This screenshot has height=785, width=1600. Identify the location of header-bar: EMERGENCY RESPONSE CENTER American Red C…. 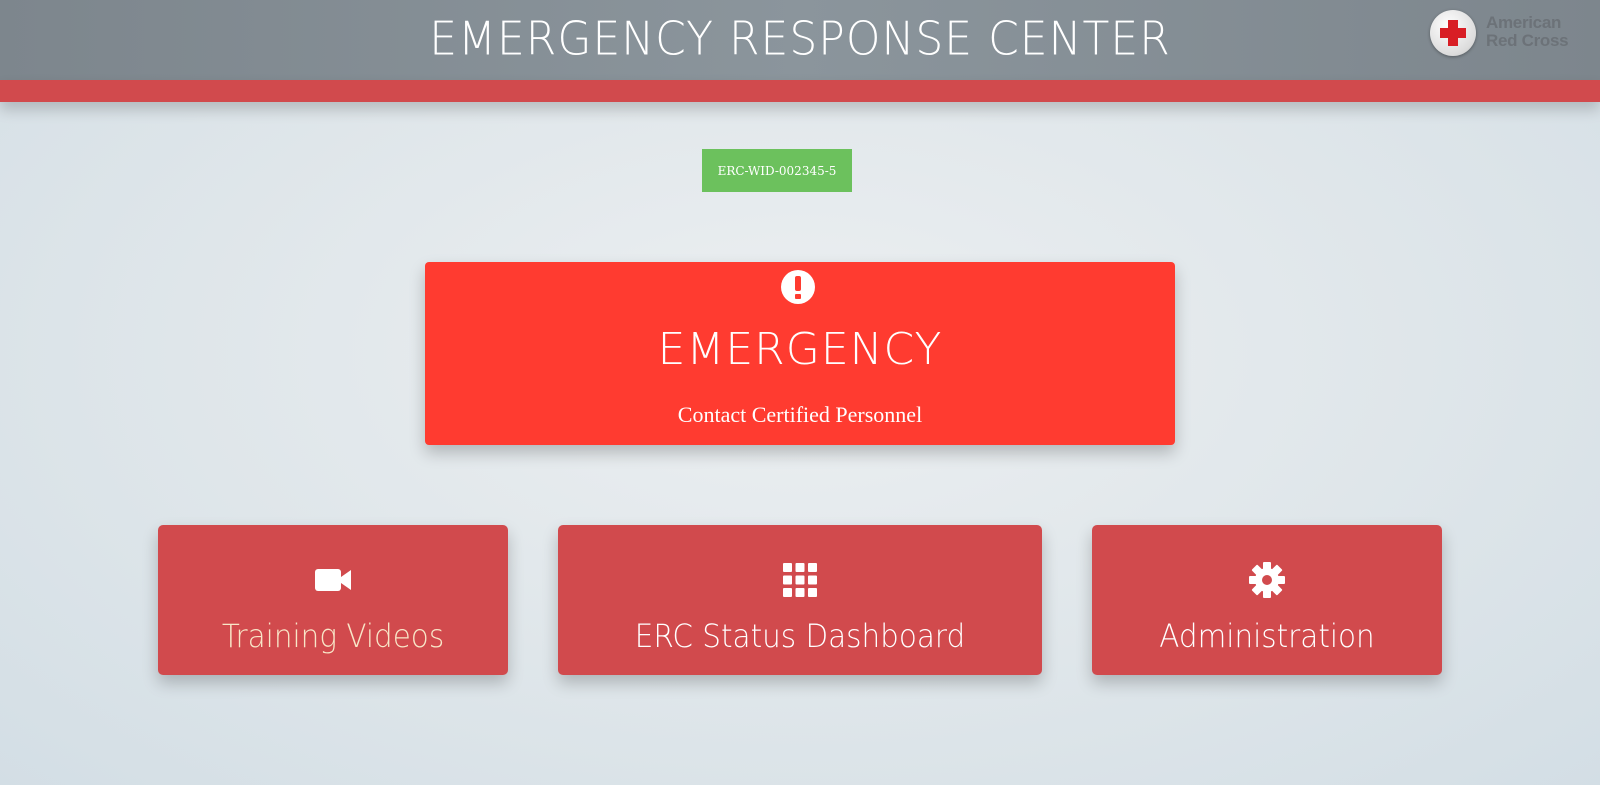
(800, 40).